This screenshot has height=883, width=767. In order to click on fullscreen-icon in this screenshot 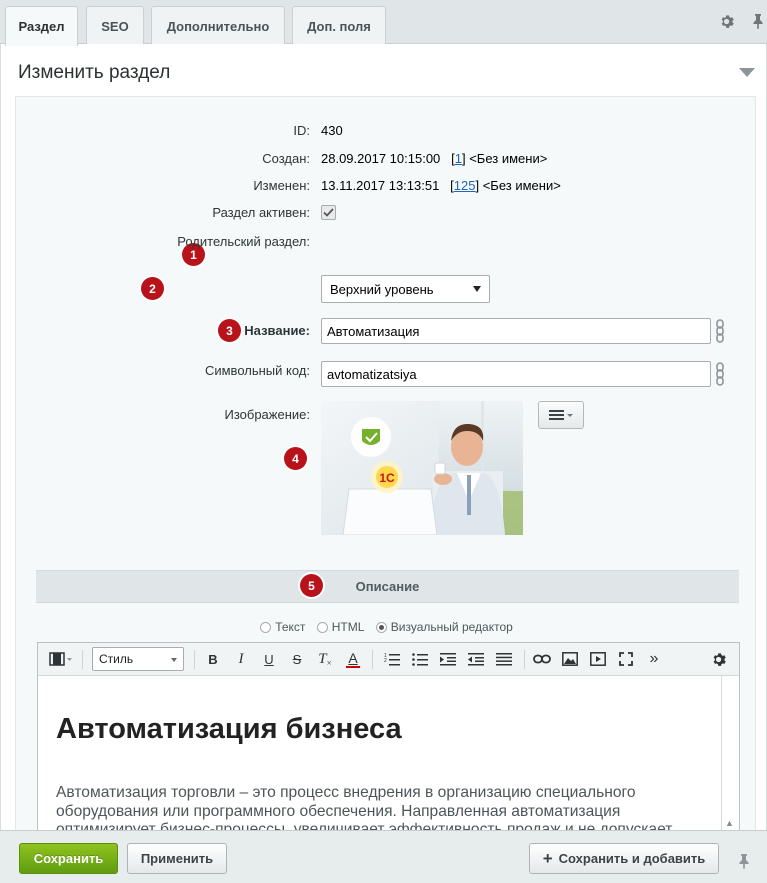, I will do `click(626, 659)`.